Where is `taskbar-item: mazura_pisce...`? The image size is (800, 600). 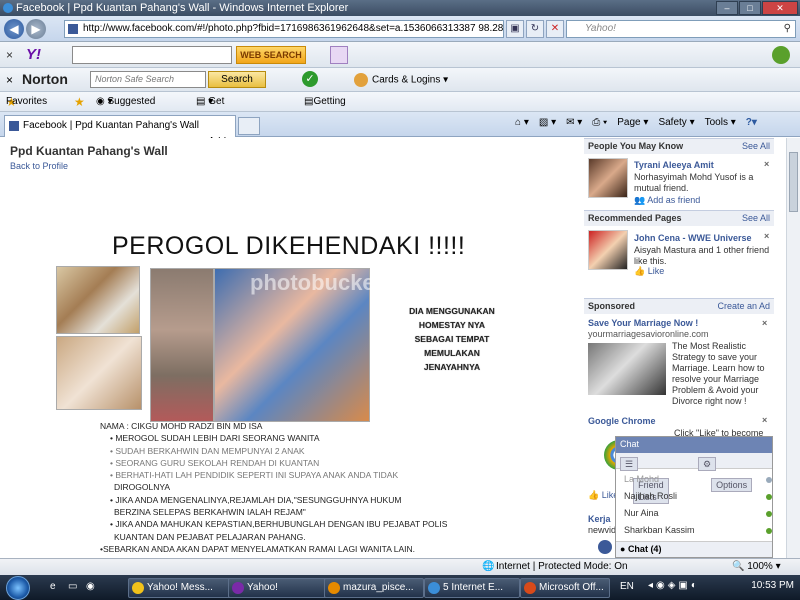 taskbar-item: mazura_pisce... is located at coordinates (374, 588).